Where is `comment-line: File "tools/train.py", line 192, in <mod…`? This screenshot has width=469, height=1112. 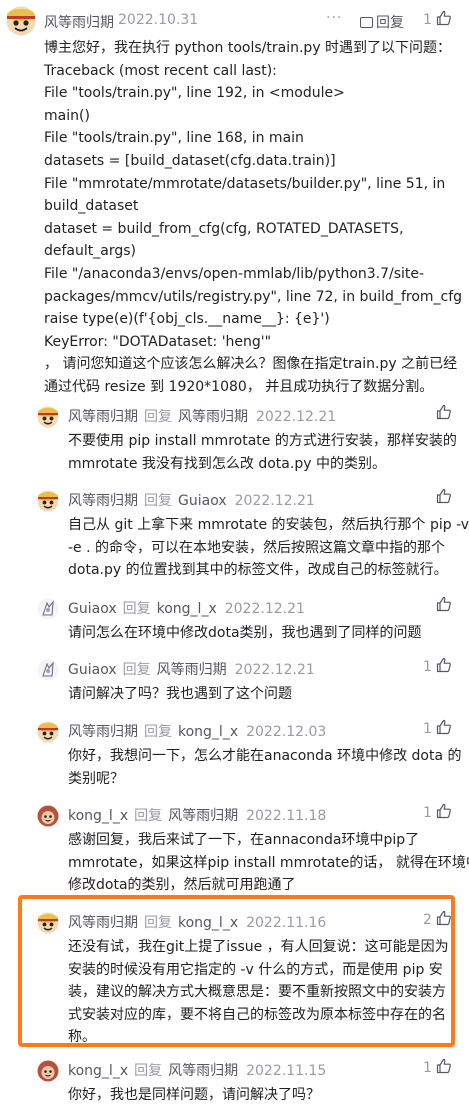 comment-line: File "tools/train.py", line 192, in <mod… is located at coordinates (194, 93).